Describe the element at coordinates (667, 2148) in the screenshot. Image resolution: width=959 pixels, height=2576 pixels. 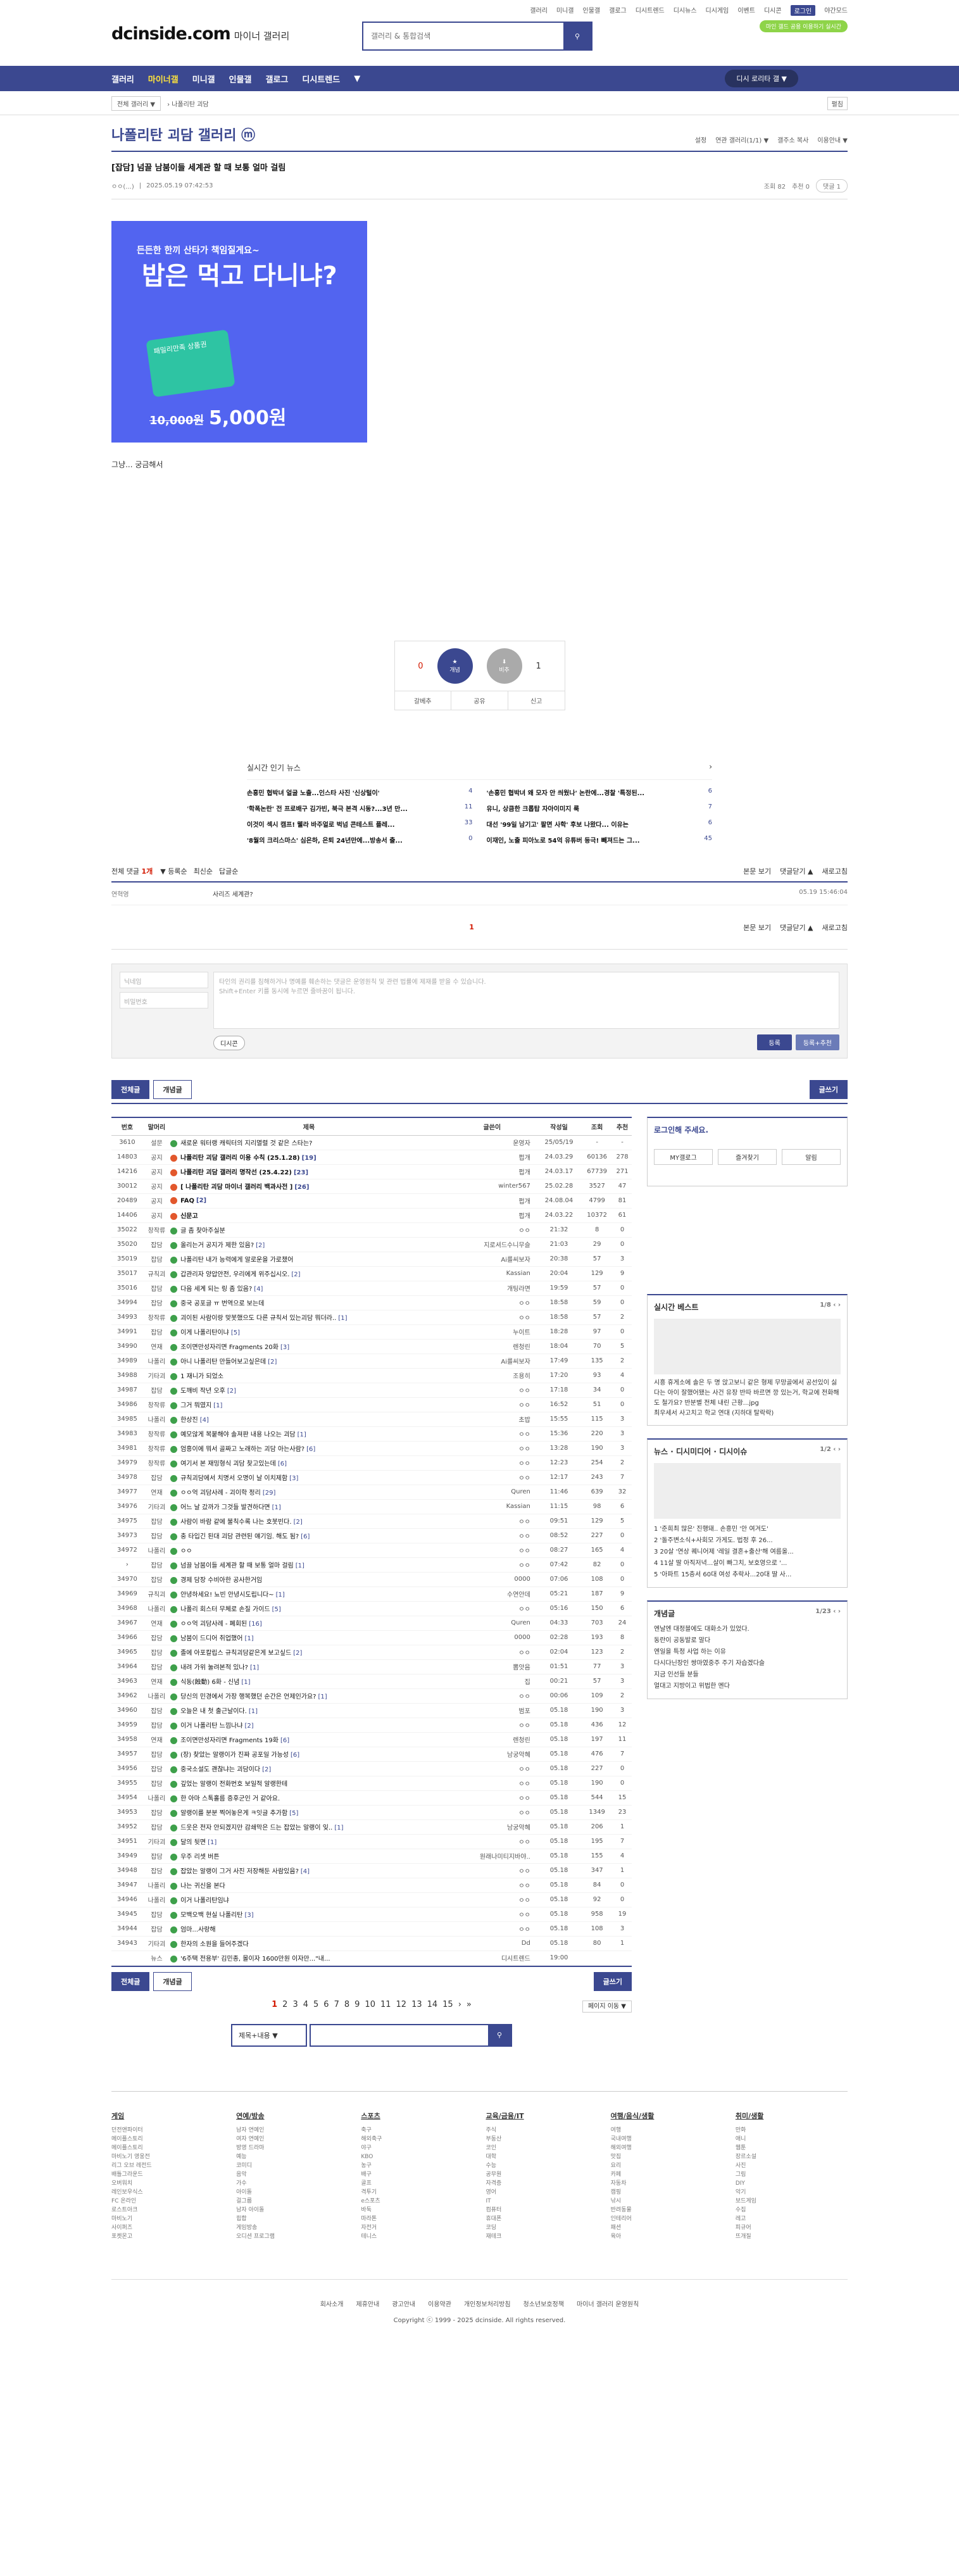
I see `footer-link: 해외여행` at that location.